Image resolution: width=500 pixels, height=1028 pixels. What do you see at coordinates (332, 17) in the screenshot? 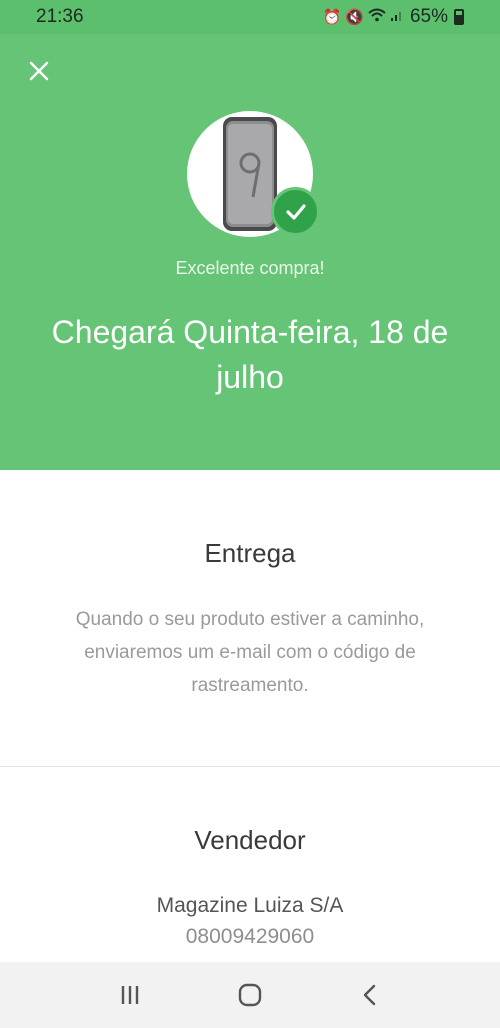
I see `alarm-icon: ⏰` at bounding box center [332, 17].